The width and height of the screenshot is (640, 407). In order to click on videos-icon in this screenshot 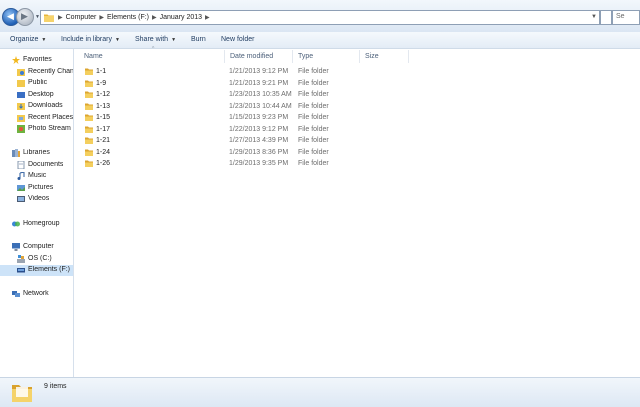, I will do `click(21, 199)`.